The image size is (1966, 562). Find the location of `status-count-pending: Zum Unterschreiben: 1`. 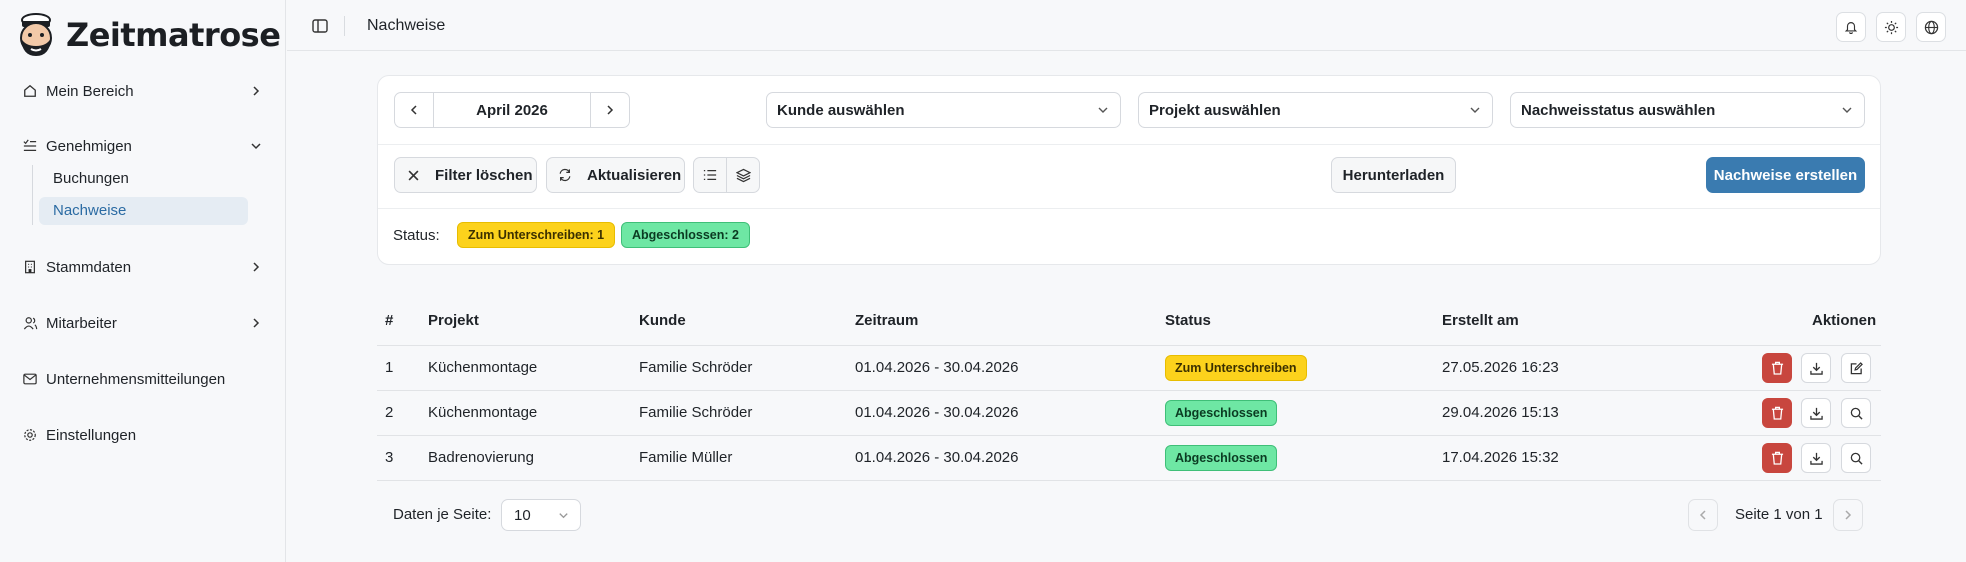

status-count-pending: Zum Unterschreiben: 1 is located at coordinates (536, 235).